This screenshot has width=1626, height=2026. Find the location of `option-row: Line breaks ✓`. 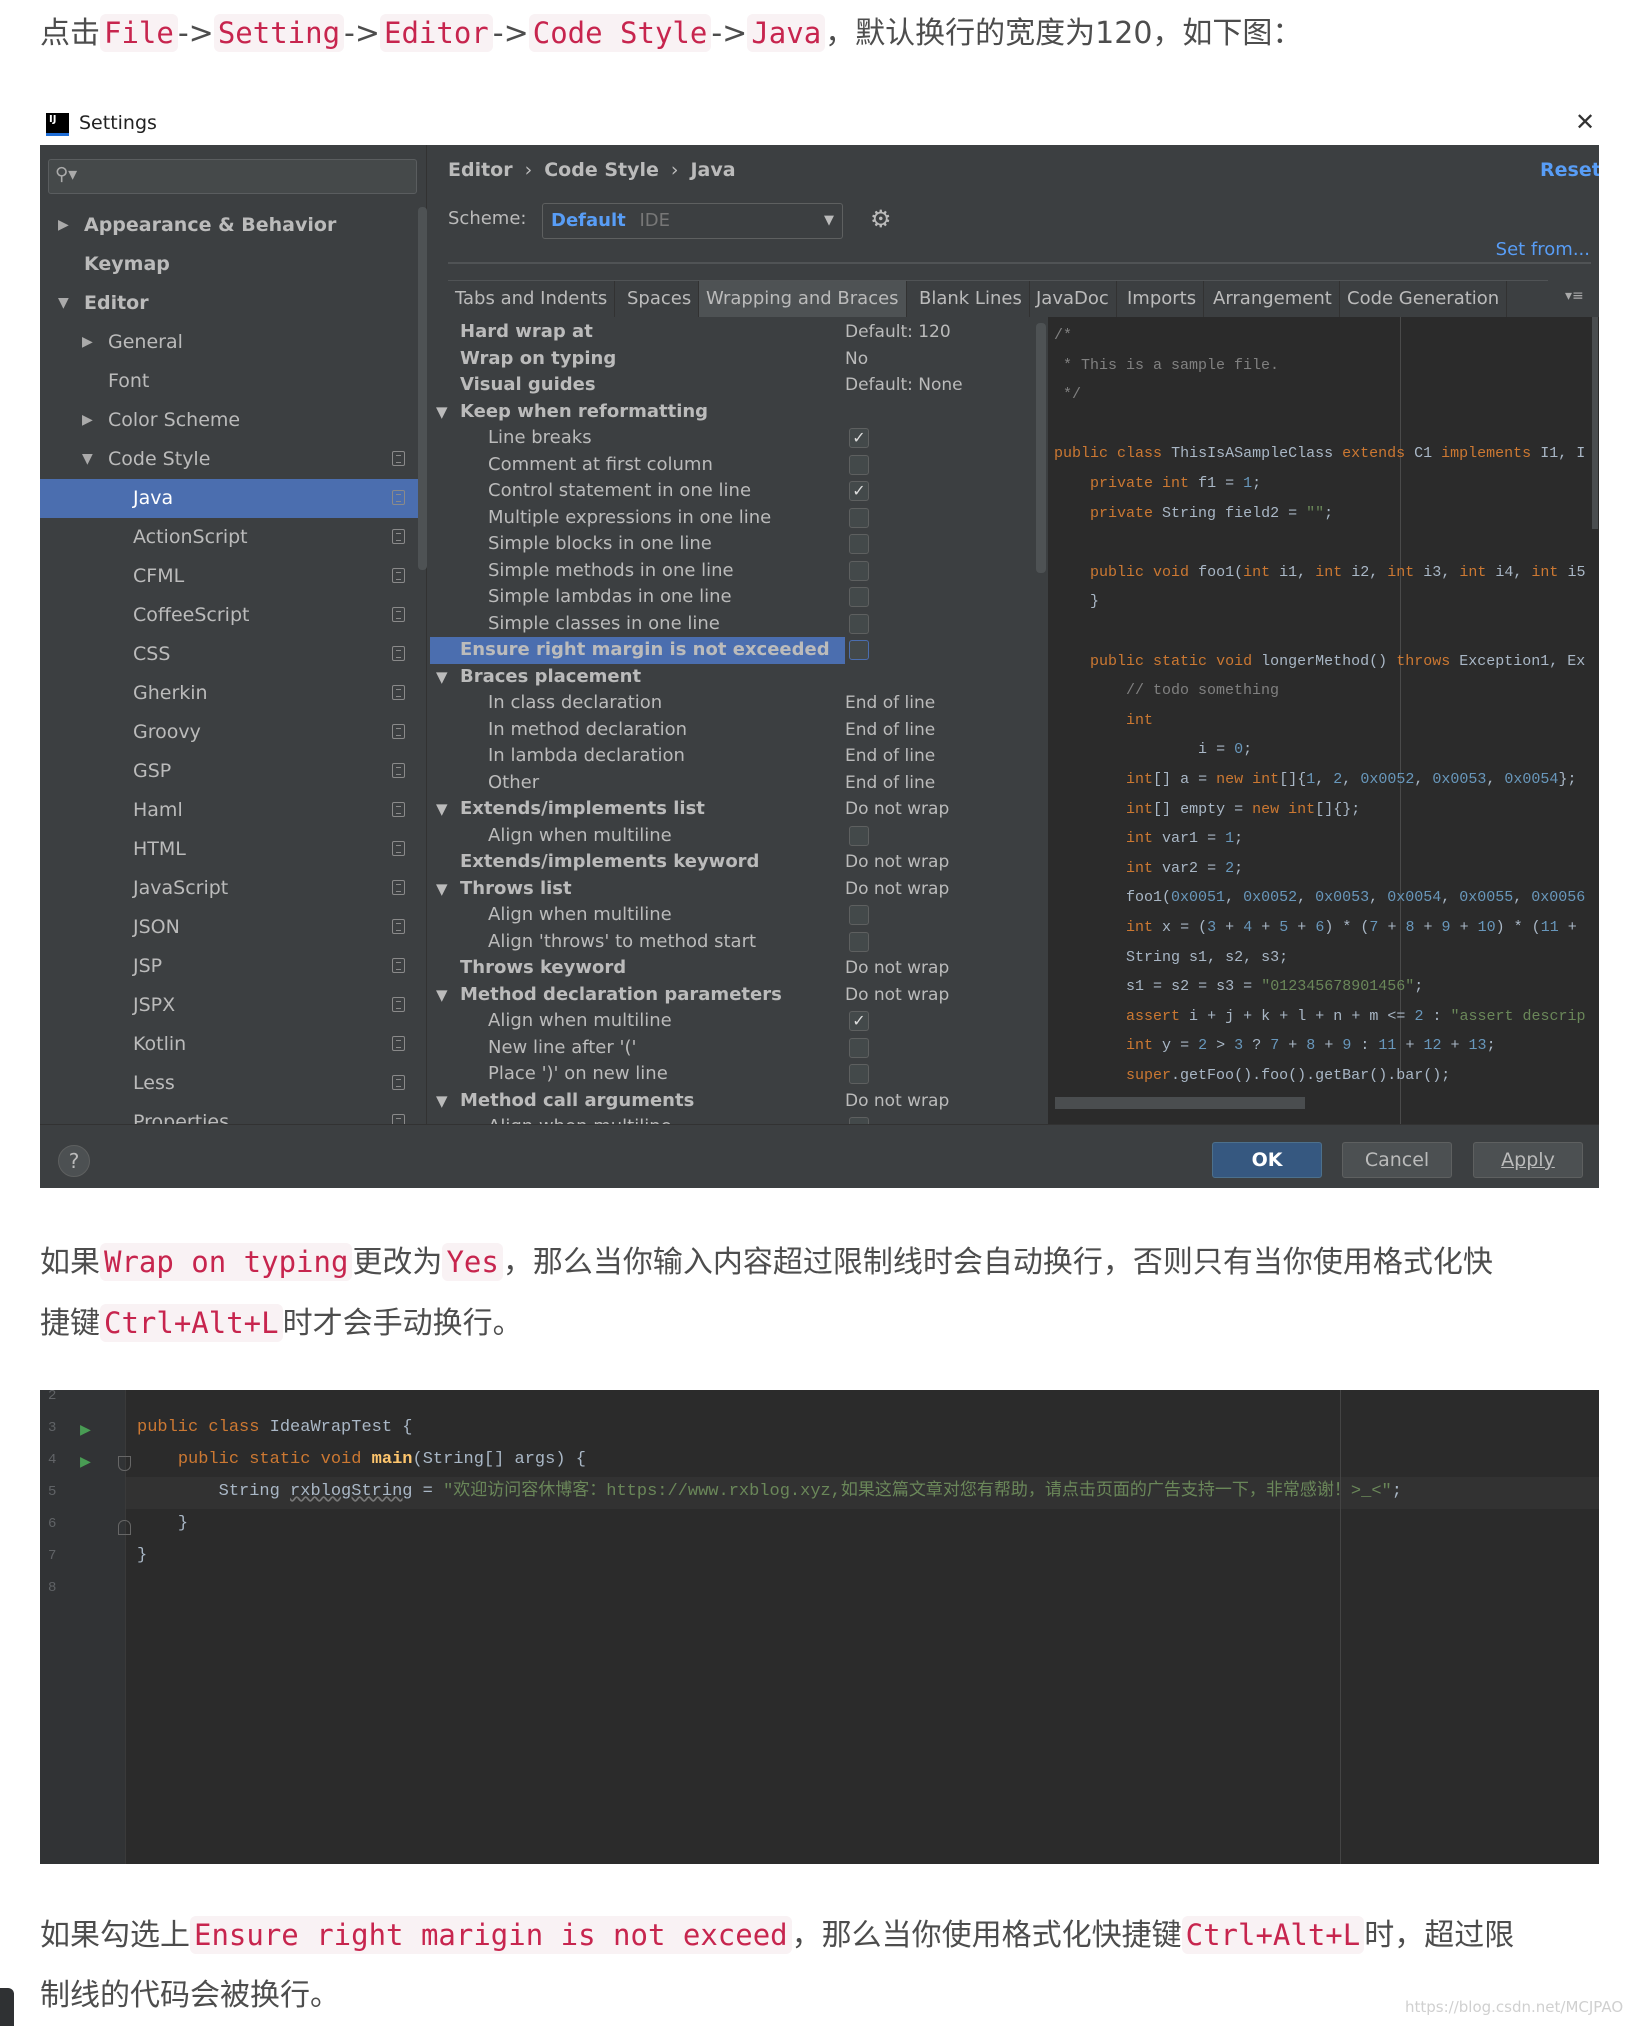

option-row: Line breaks ✓ is located at coordinates (732, 438).